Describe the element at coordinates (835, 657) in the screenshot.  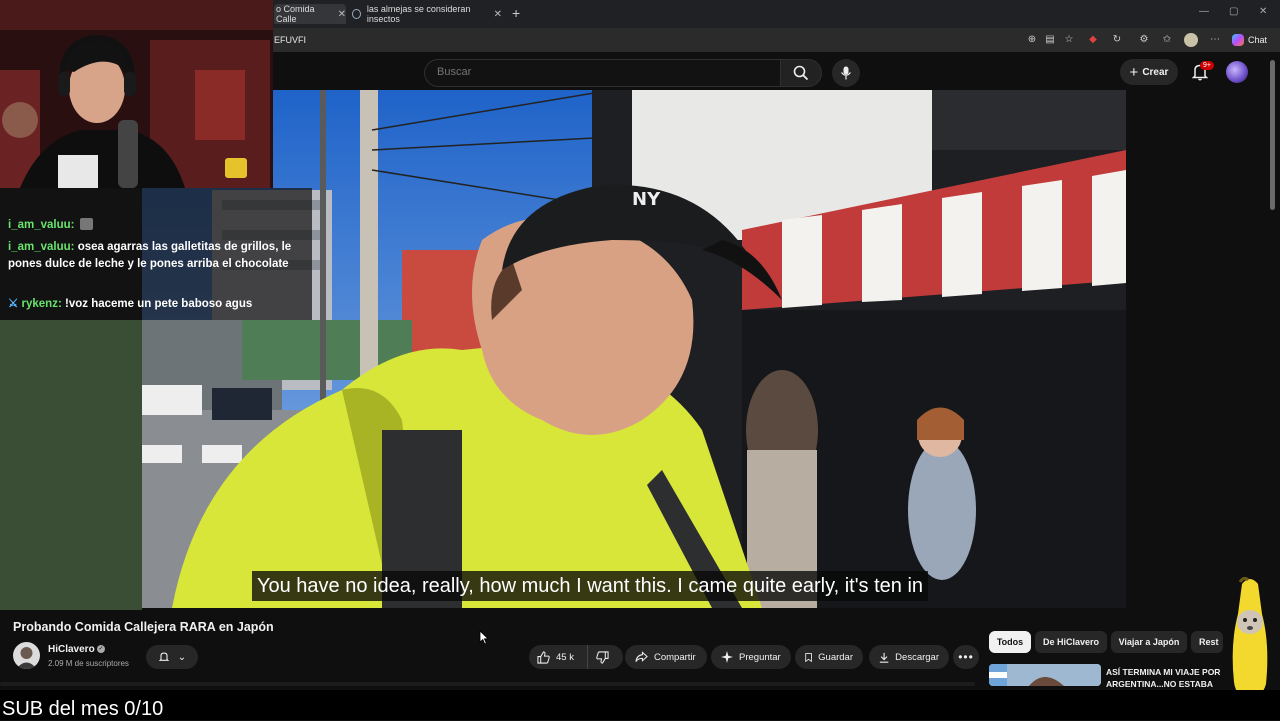
I see `save-label: Guardar` at that location.